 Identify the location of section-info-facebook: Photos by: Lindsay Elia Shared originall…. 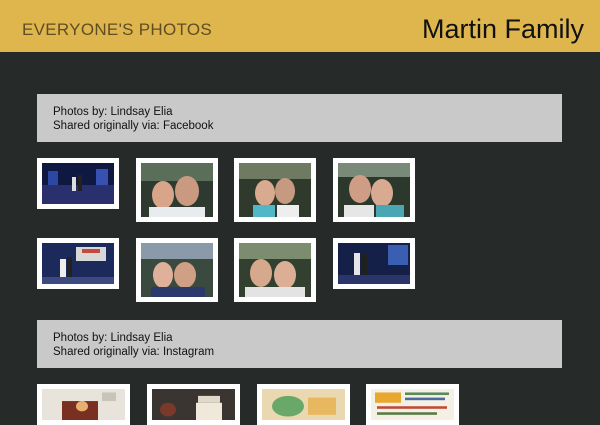
(299, 118).